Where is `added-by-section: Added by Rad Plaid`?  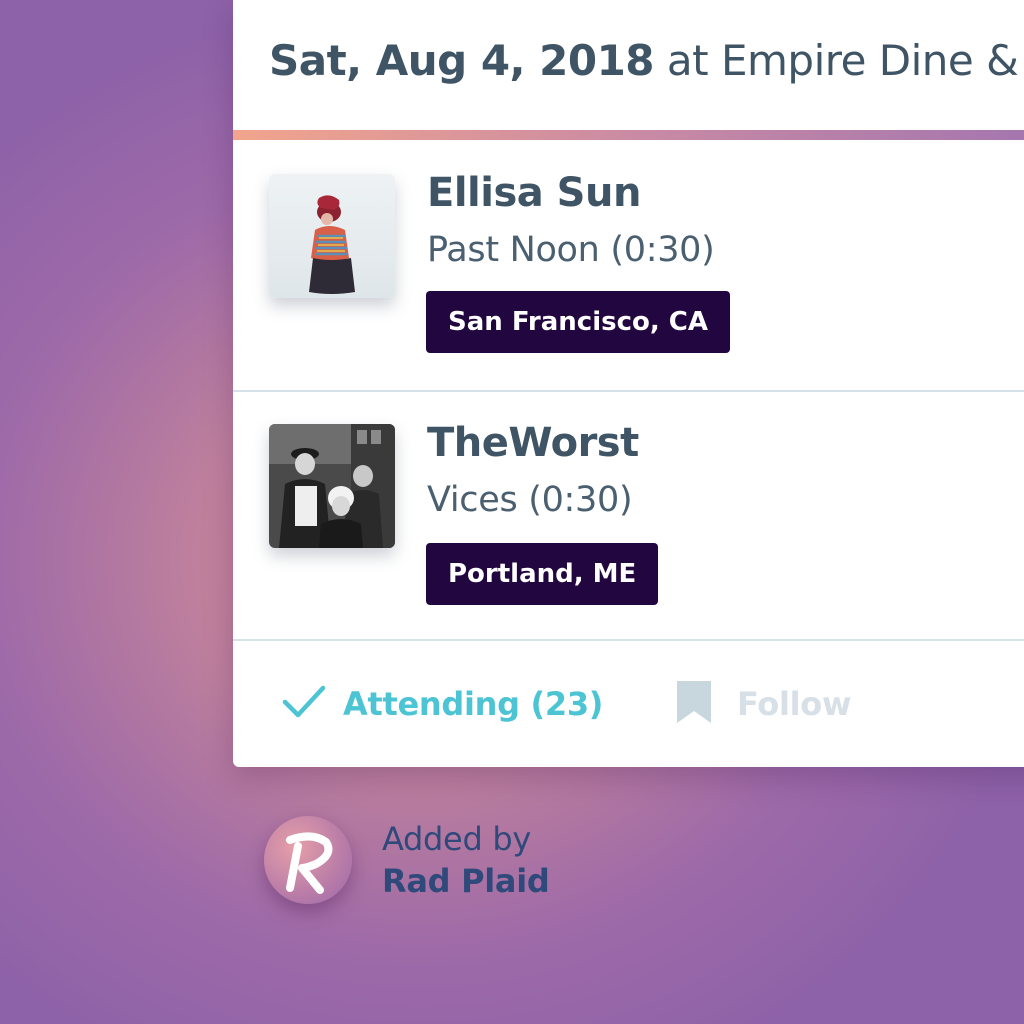
added-by-section: Added by Rad Plaid is located at coordinates (464, 861).